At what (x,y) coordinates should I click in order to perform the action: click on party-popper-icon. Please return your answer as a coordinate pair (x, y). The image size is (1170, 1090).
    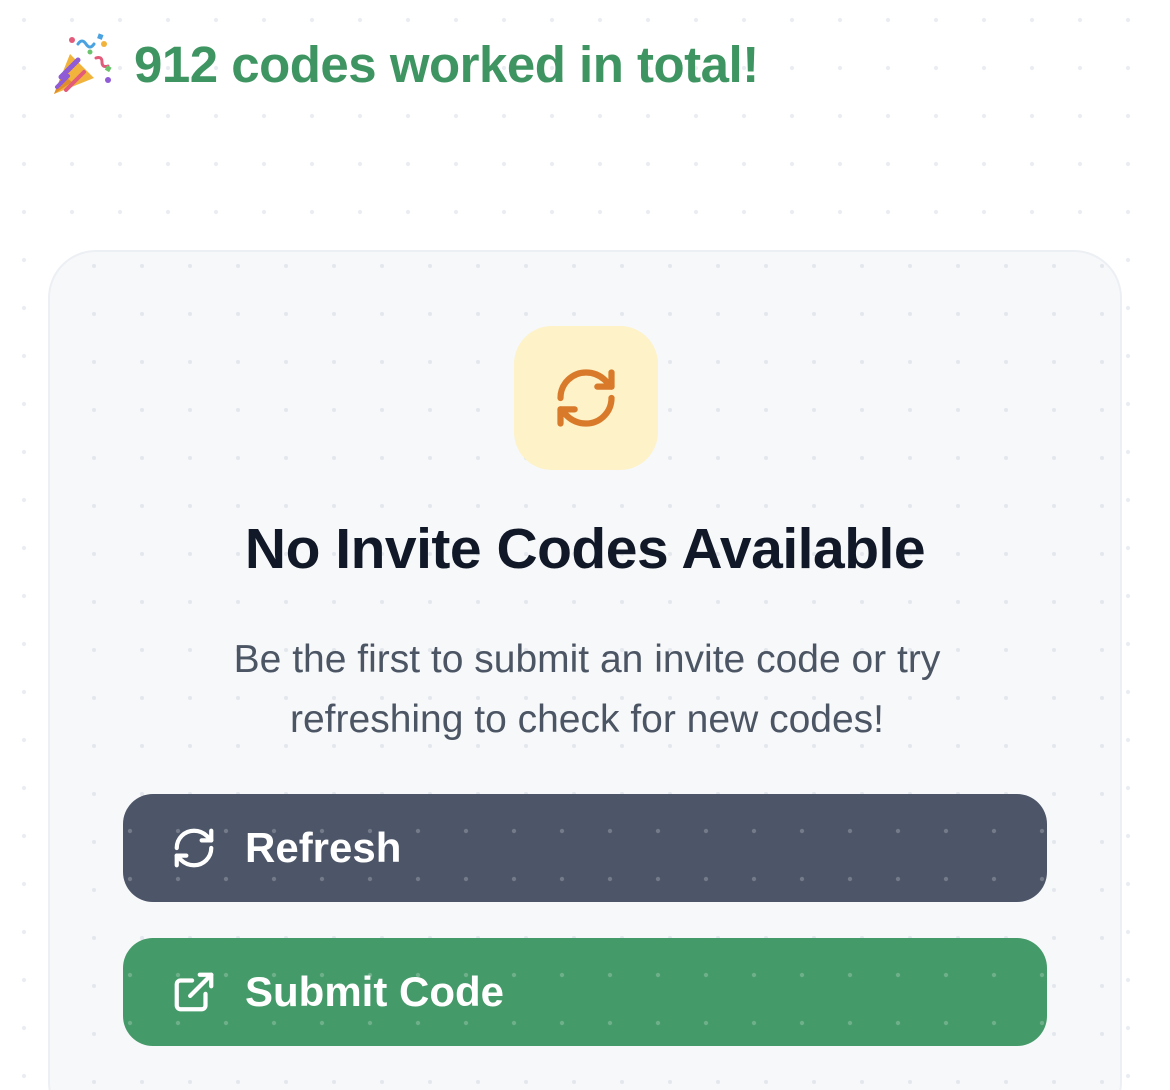
    Looking at the image, I should click on (83, 63).